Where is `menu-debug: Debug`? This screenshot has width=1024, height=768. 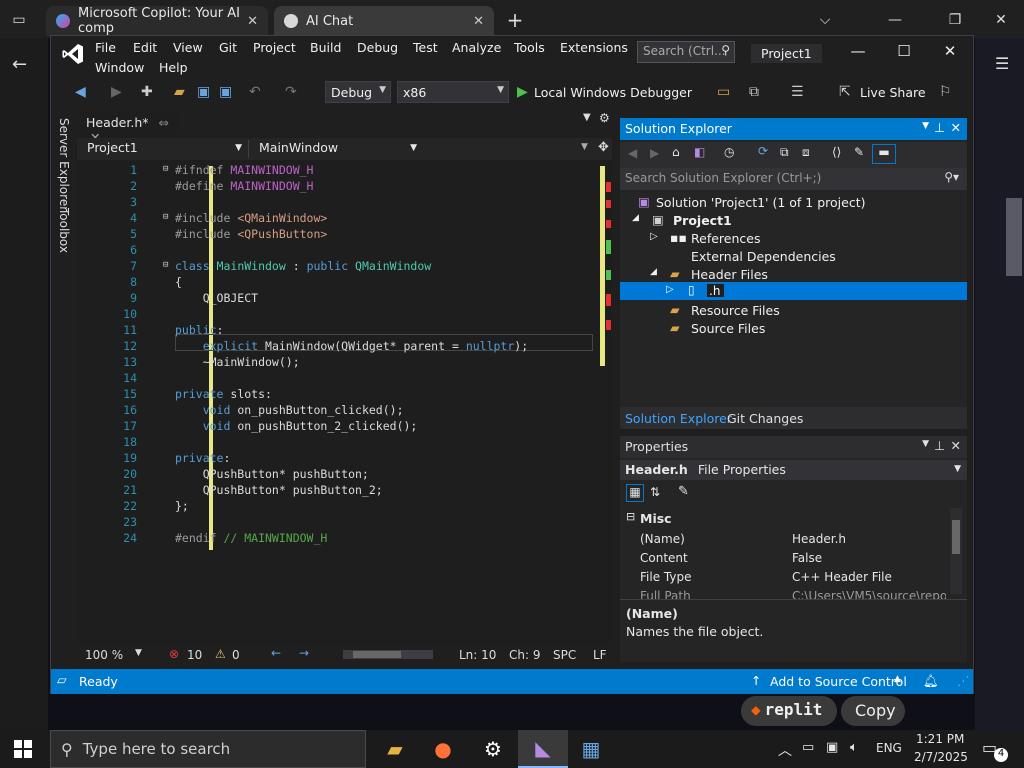
menu-debug: Debug is located at coordinates (377, 47).